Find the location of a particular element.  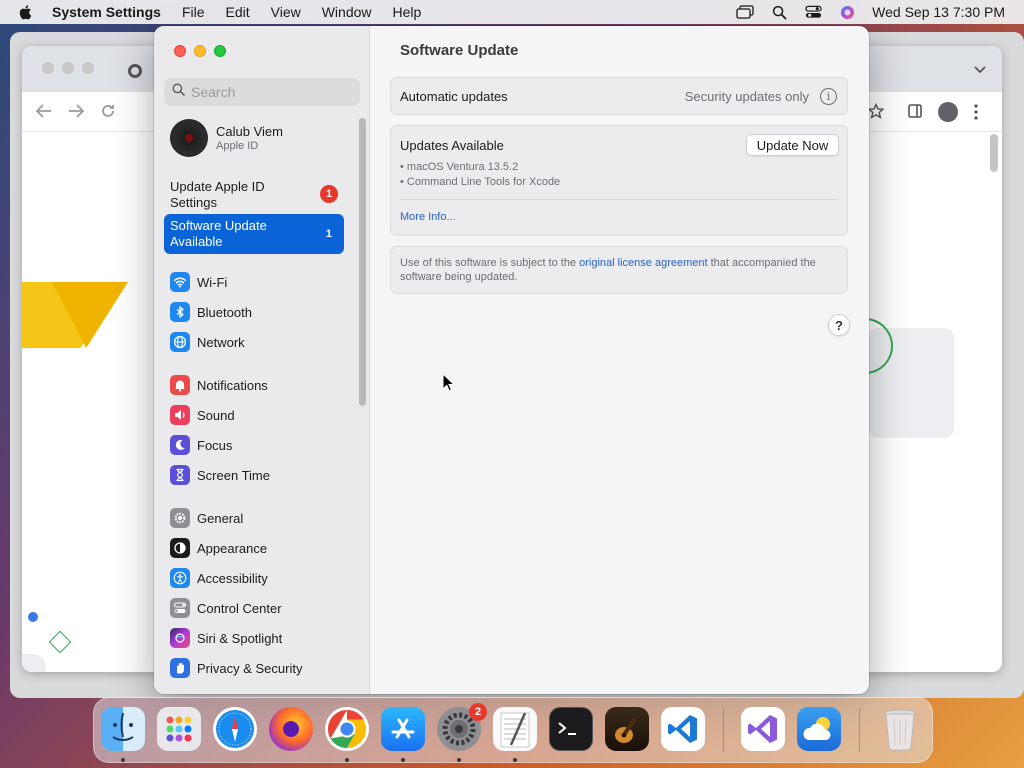

notification-badge: 1 is located at coordinates (329, 194).